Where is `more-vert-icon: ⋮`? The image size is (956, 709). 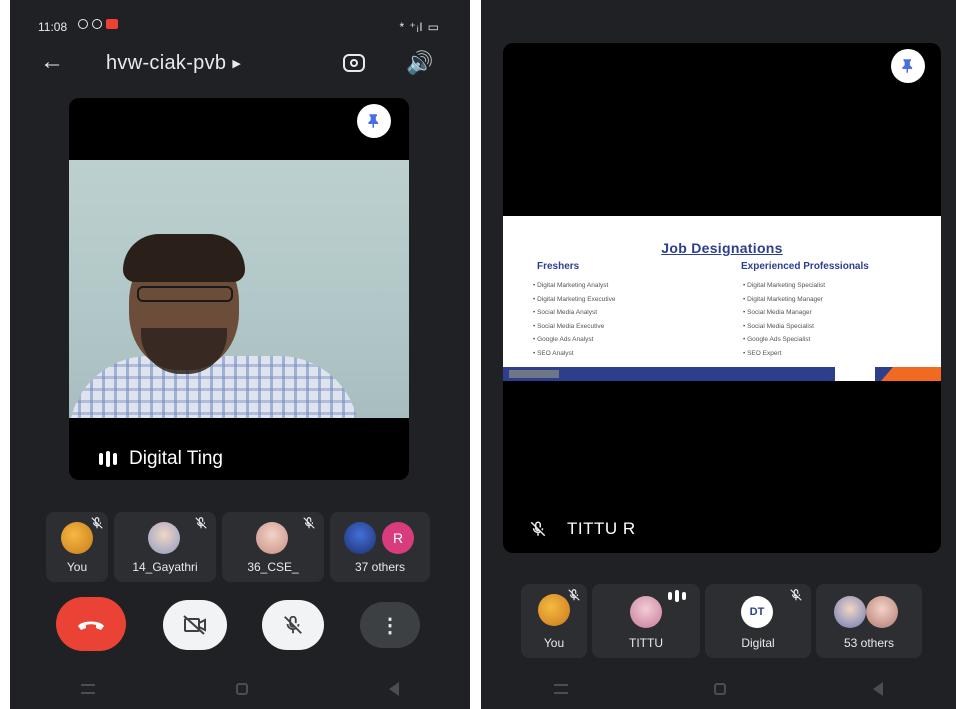
more-vert-icon: ⋮ is located at coordinates (390, 625).